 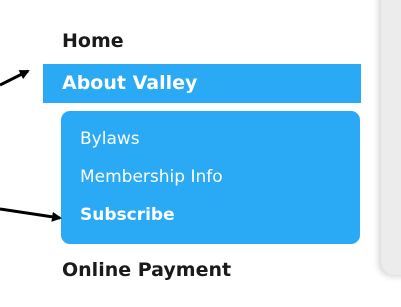 What do you see at coordinates (31, 145) in the screenshot?
I see `annotation-arrows` at bounding box center [31, 145].